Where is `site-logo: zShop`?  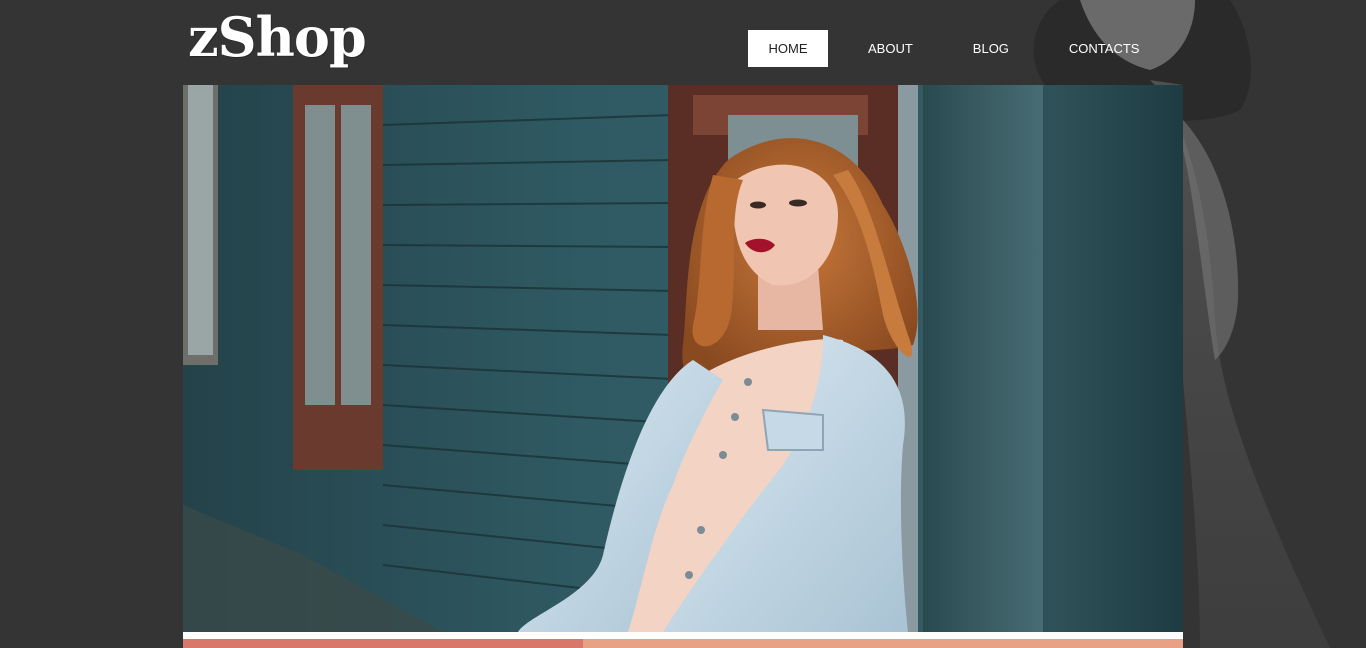
site-logo: zShop is located at coordinates (277, 37).